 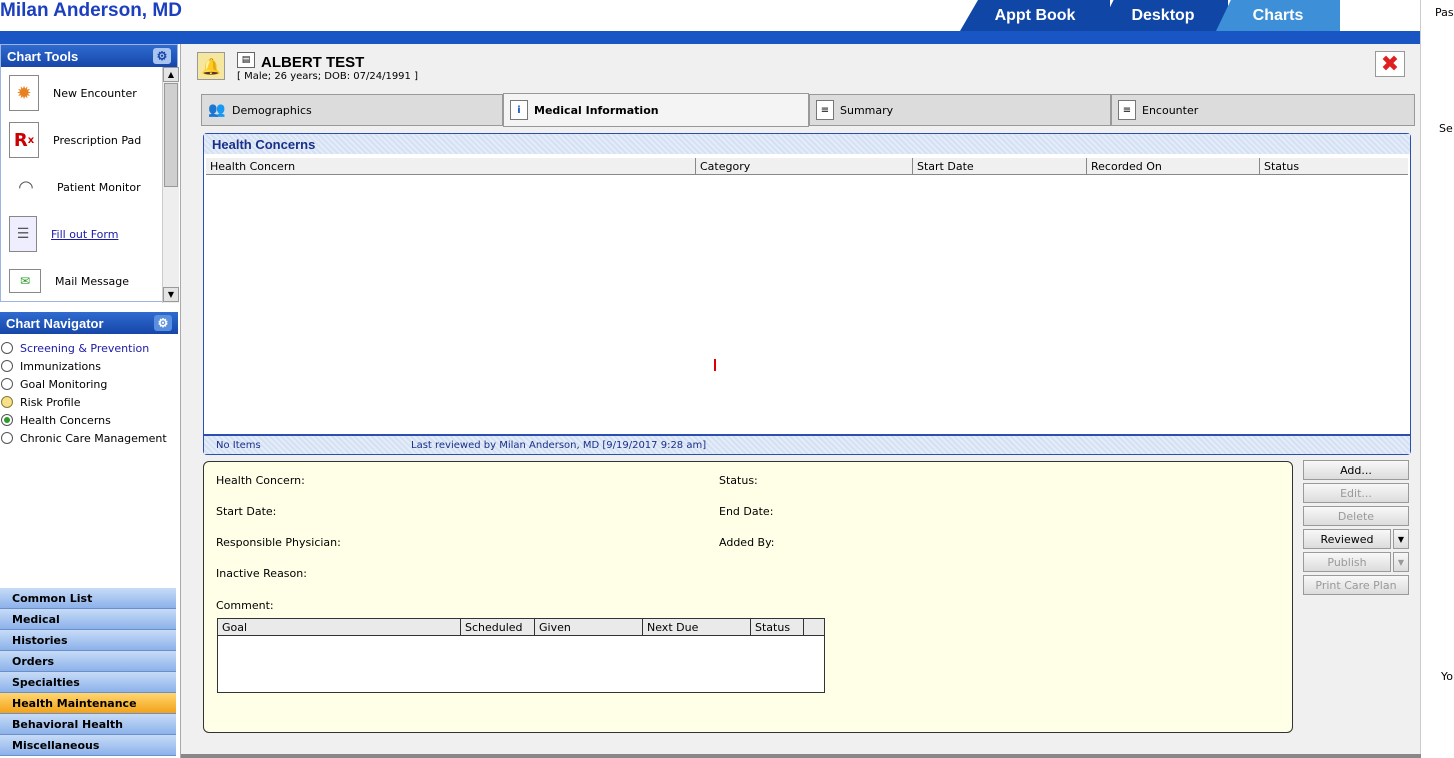 What do you see at coordinates (88, 682) in the screenshot?
I see `category-specialties: Specialties` at bounding box center [88, 682].